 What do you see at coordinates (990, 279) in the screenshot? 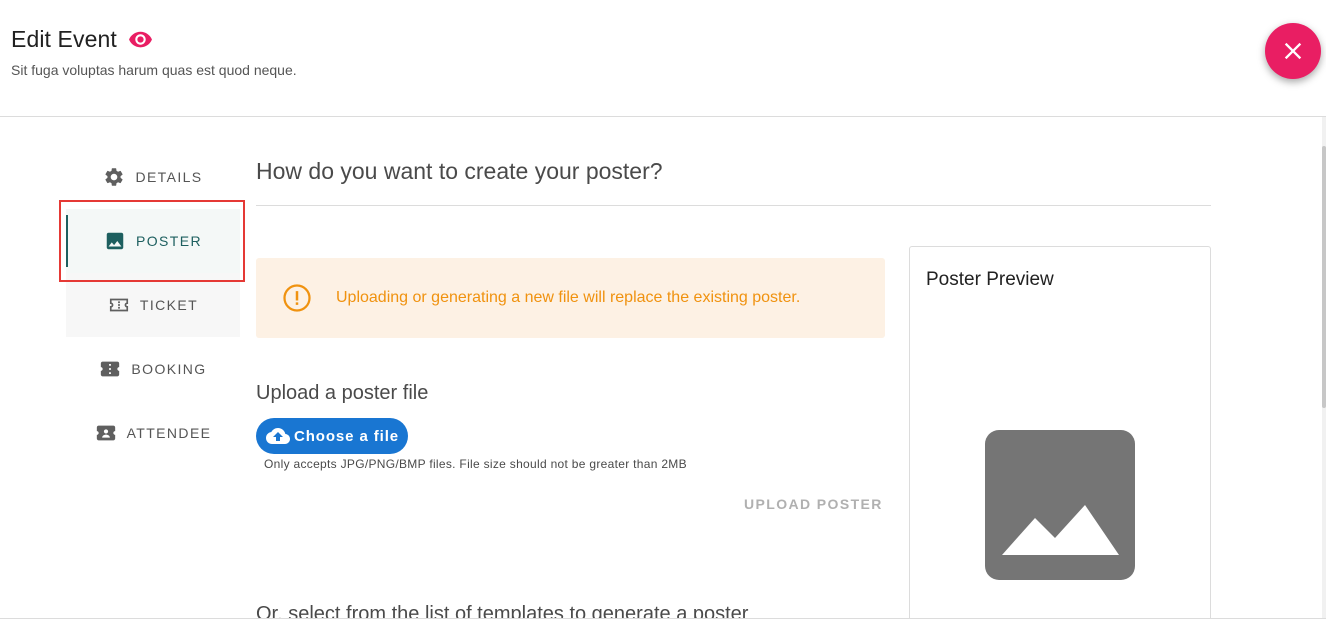
I see `preview-title: Poster Preview` at bounding box center [990, 279].